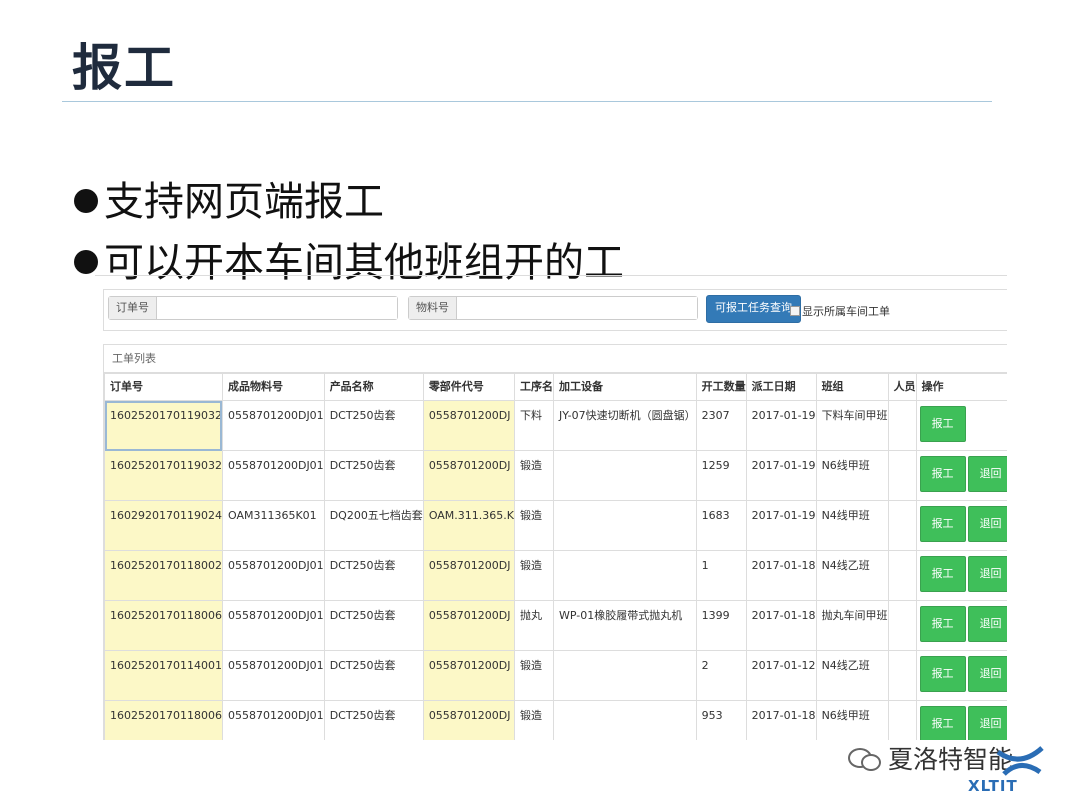 The image size is (1080, 810). I want to click on order-number-field: 订单号, so click(253, 308).